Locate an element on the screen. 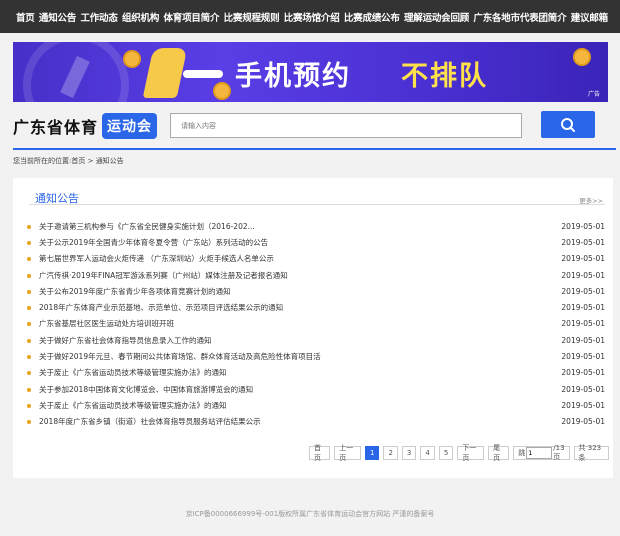 The image size is (620, 536). page-number-5: 5 is located at coordinates (446, 453).